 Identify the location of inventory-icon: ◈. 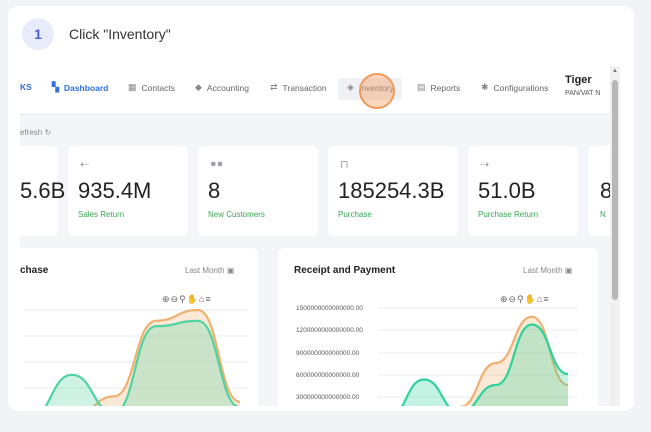
(350, 87).